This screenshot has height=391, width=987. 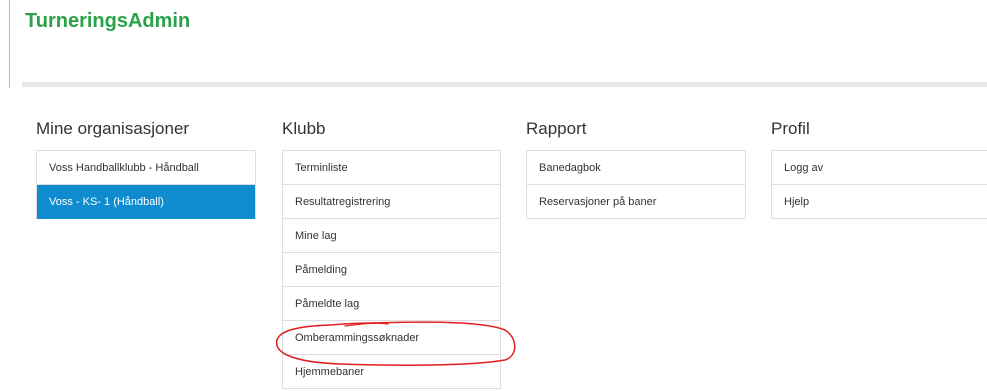 What do you see at coordinates (391, 202) in the screenshot?
I see `club-item-resultatregistrering: Resultatregistrering` at bounding box center [391, 202].